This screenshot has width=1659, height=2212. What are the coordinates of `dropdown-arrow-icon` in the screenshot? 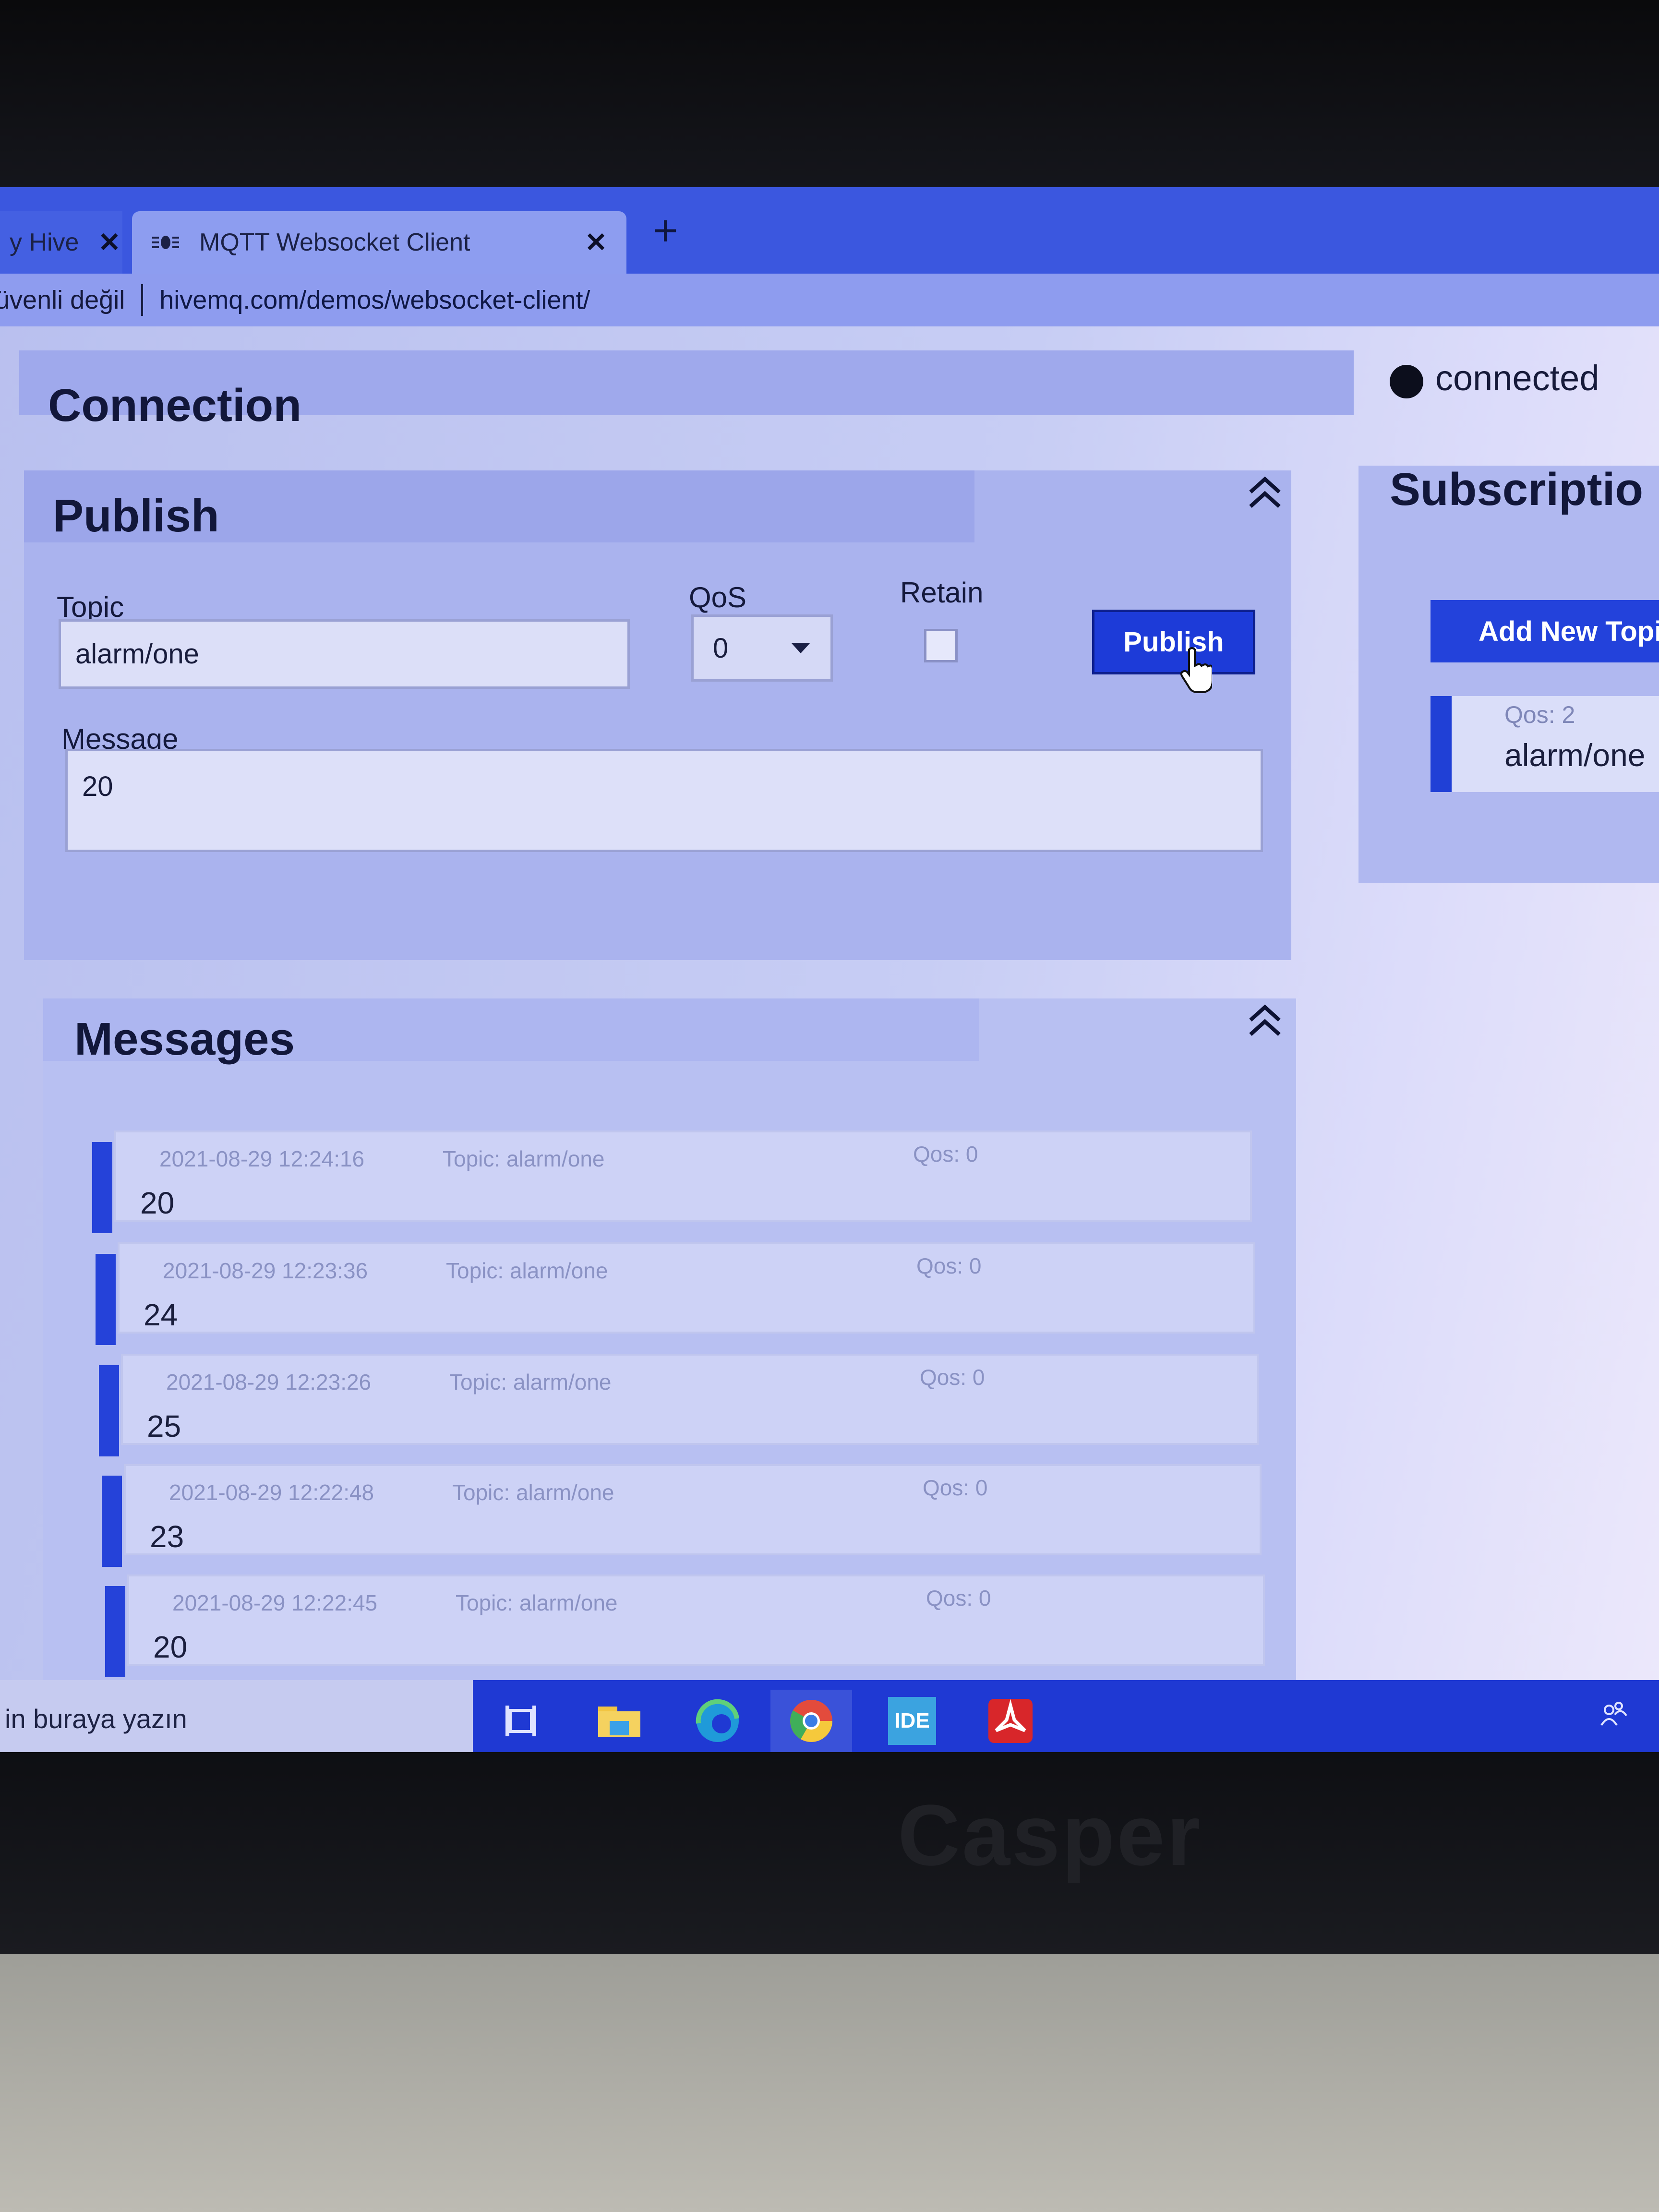 It's located at (800, 648).